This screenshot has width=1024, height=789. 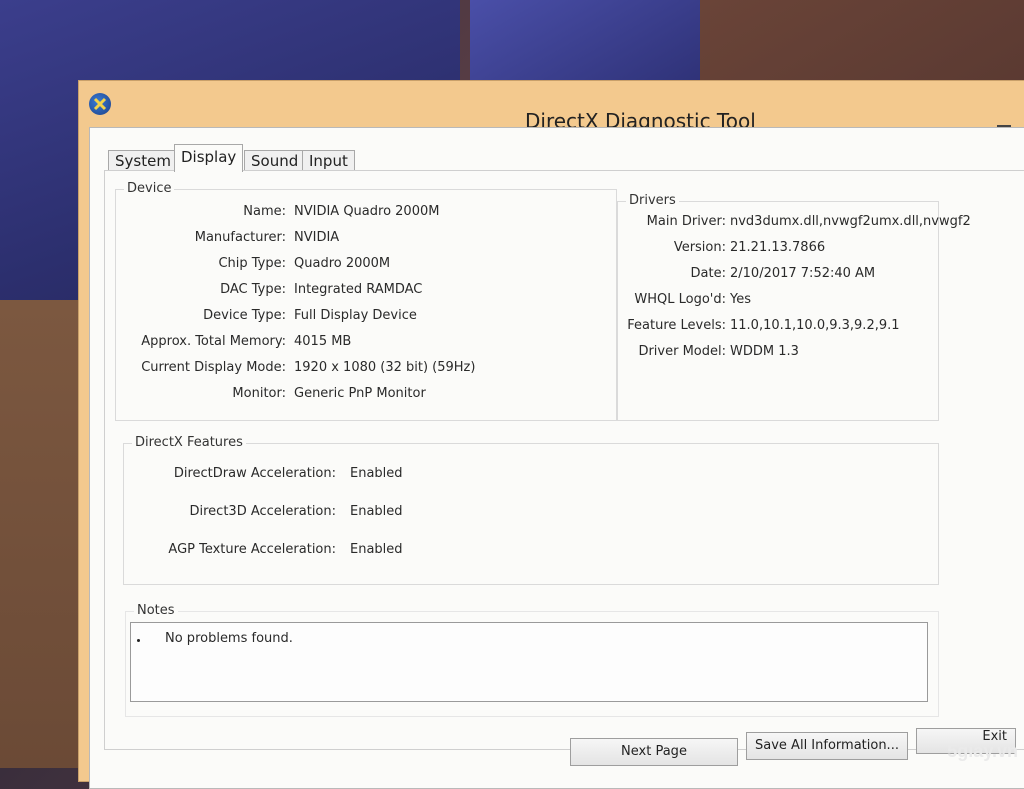 What do you see at coordinates (328, 160) in the screenshot?
I see `tab-input: Input` at bounding box center [328, 160].